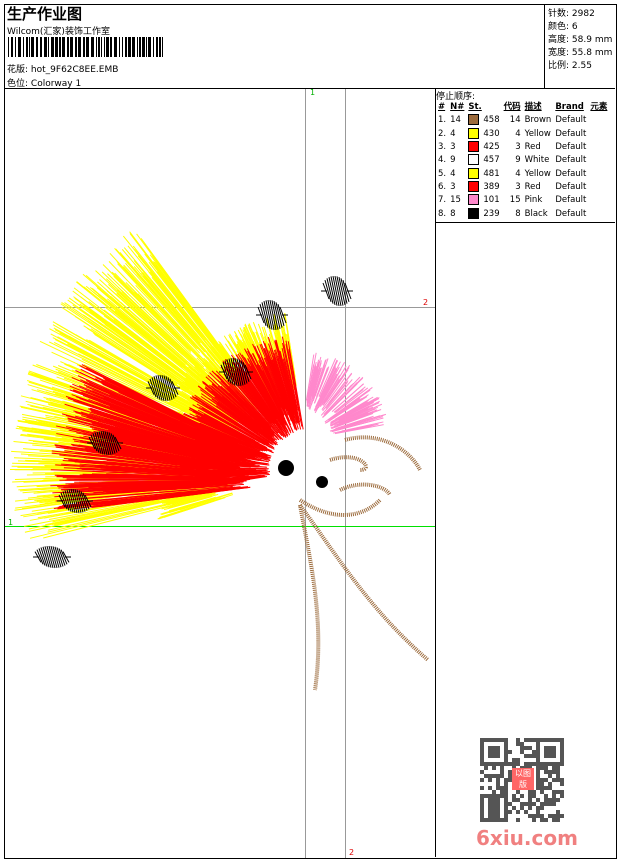  Describe the element at coordinates (570, 66) in the screenshot. I see `info-scale: 比例: 2.55` at that location.